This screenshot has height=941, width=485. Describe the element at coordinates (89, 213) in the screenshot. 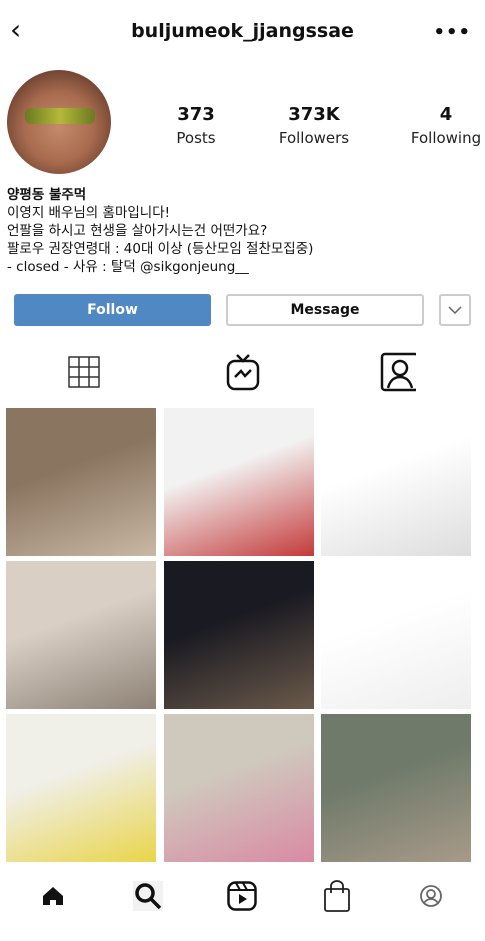

I see `bio-line: 이영지 배우님의 홈마입니다!` at that location.